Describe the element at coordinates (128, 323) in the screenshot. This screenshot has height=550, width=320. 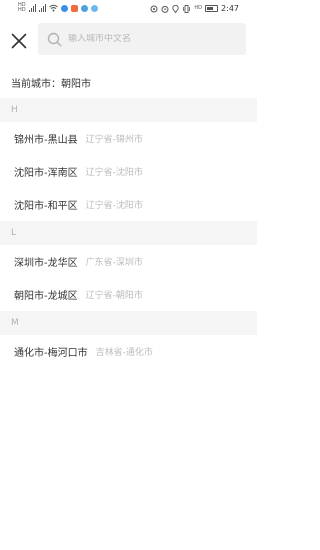
I see `group-header-m: M` at that location.